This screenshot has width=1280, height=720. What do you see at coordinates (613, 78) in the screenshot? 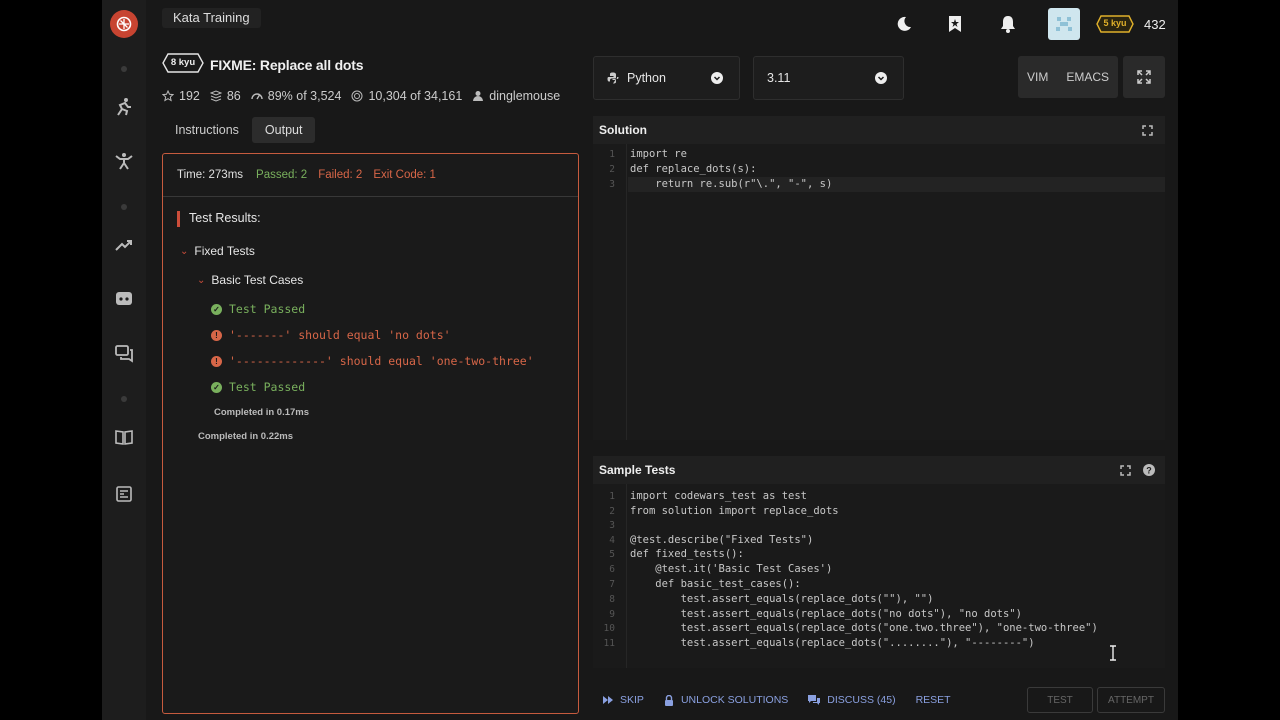
I see `python-icon` at bounding box center [613, 78].